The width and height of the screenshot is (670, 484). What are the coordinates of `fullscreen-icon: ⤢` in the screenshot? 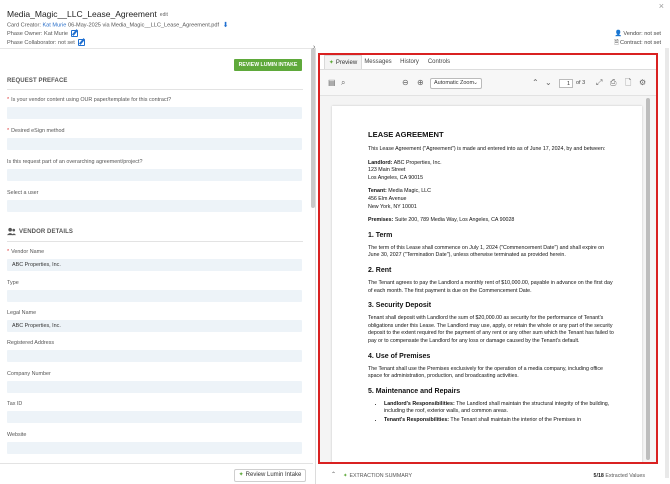 It's located at (599, 82).